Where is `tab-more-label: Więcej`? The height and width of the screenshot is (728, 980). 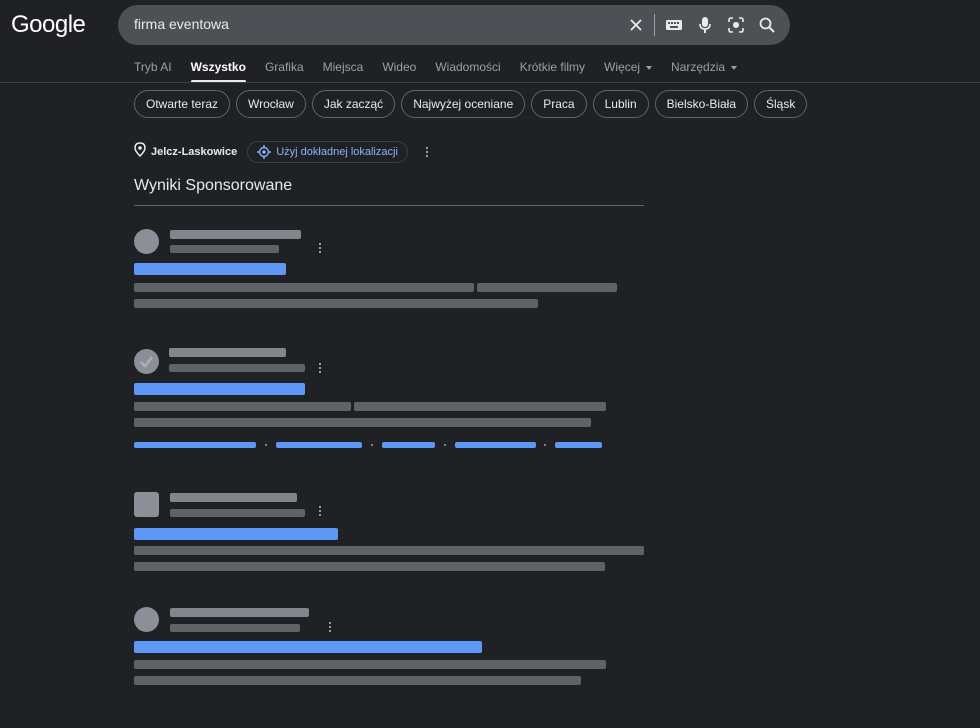 tab-more-label: Więcej is located at coordinates (622, 67).